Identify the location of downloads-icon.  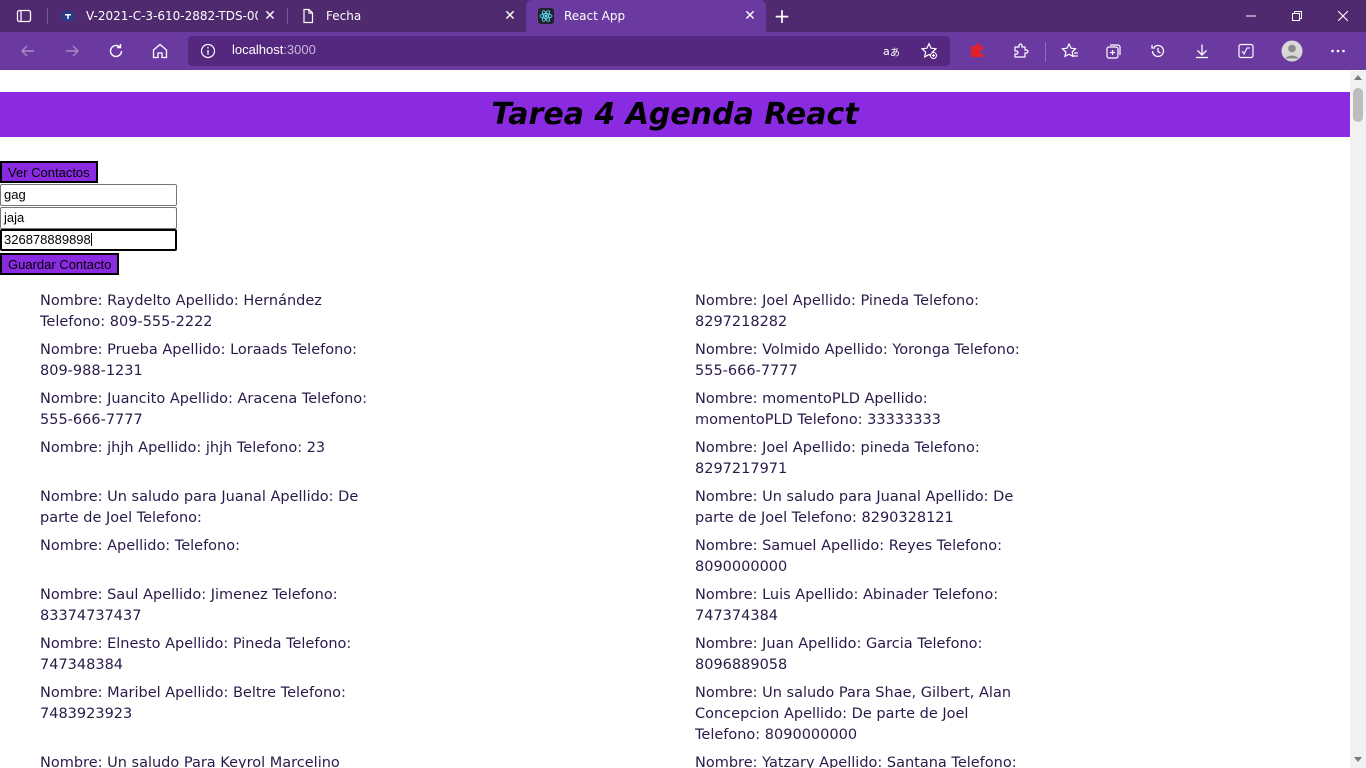
(1202, 51).